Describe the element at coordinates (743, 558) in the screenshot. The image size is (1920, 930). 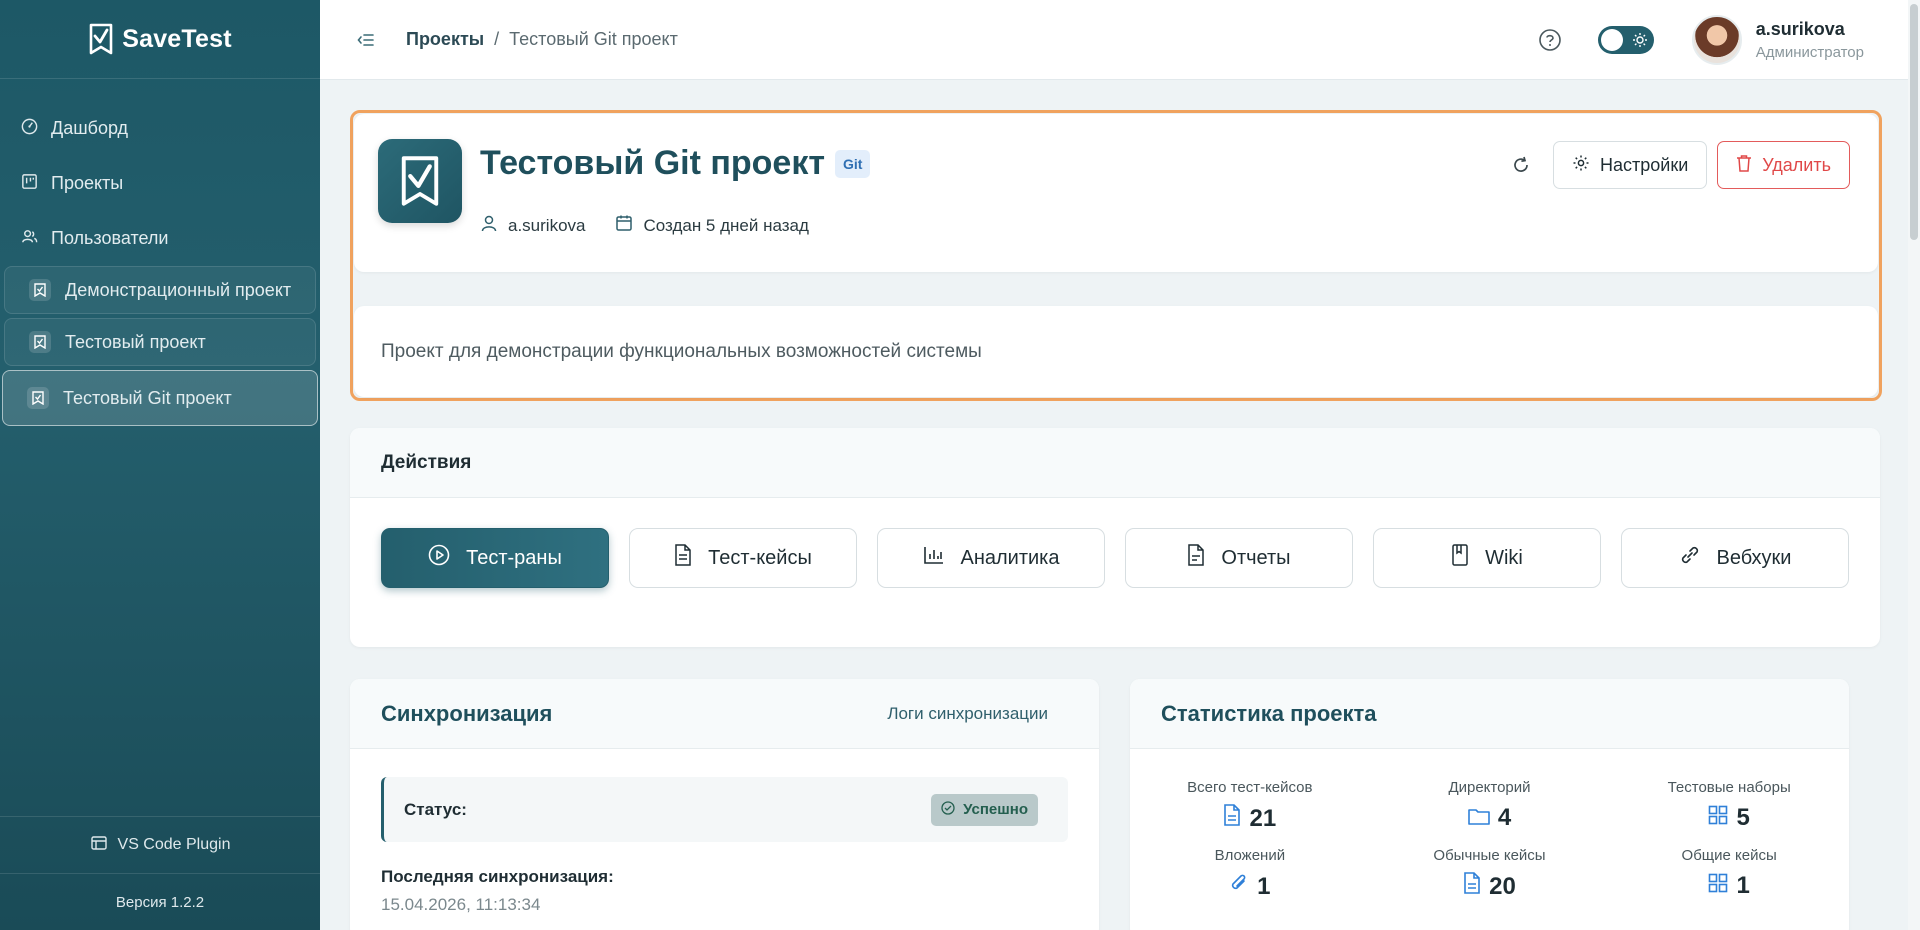
I see `test-cases-button: Тест-кейсы` at that location.